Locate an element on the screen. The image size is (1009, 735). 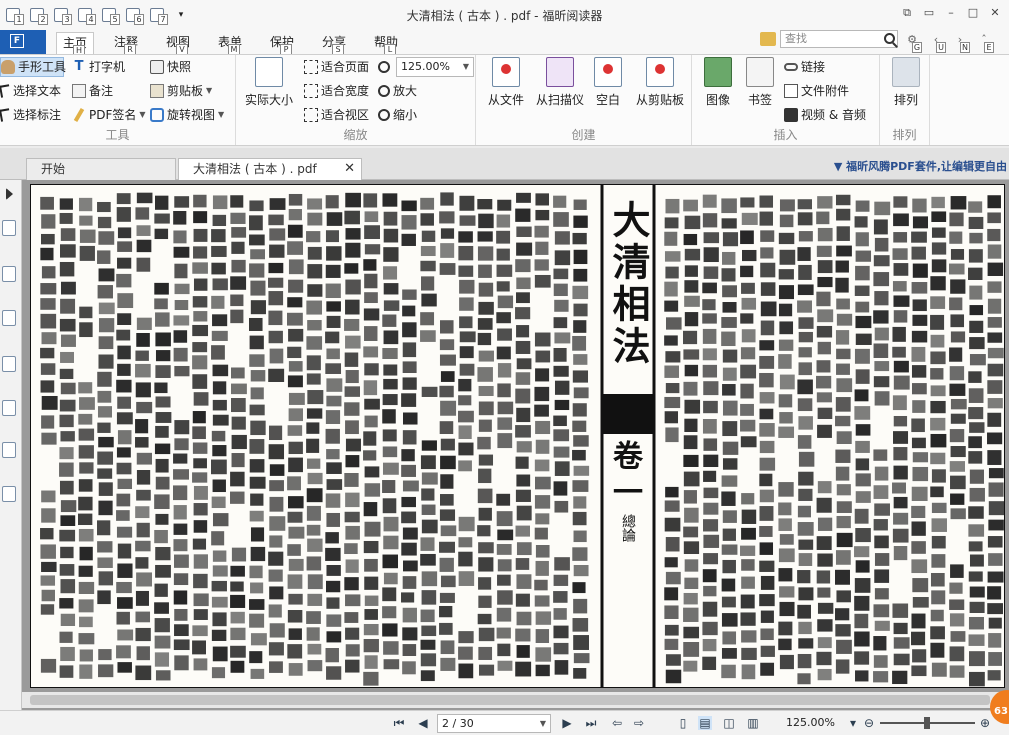
select-text-button: 选择文本 is located at coordinates (30, 91).